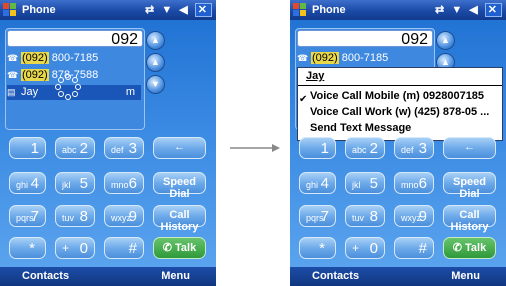 Image resolution: width=506 pixels, height=286 pixels. I want to click on check-icon: ✔, so click(303, 99).